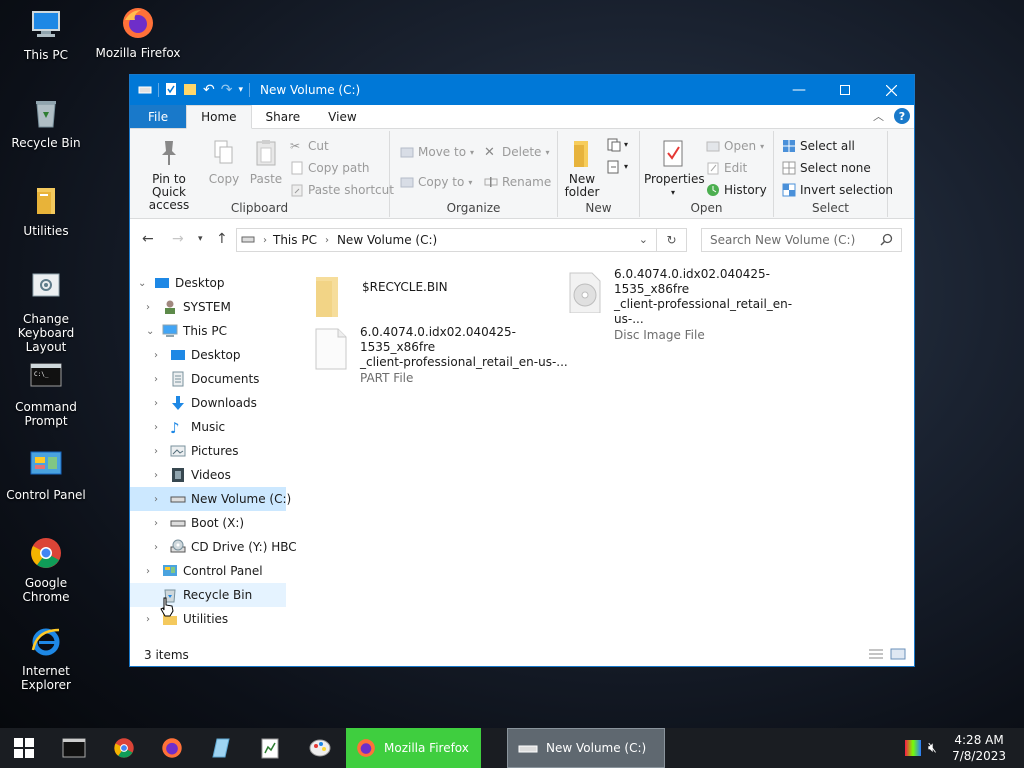  What do you see at coordinates (446, 240) in the screenshot?
I see `address-bar: › This PC › New Volume (C:) ⌄` at bounding box center [446, 240].